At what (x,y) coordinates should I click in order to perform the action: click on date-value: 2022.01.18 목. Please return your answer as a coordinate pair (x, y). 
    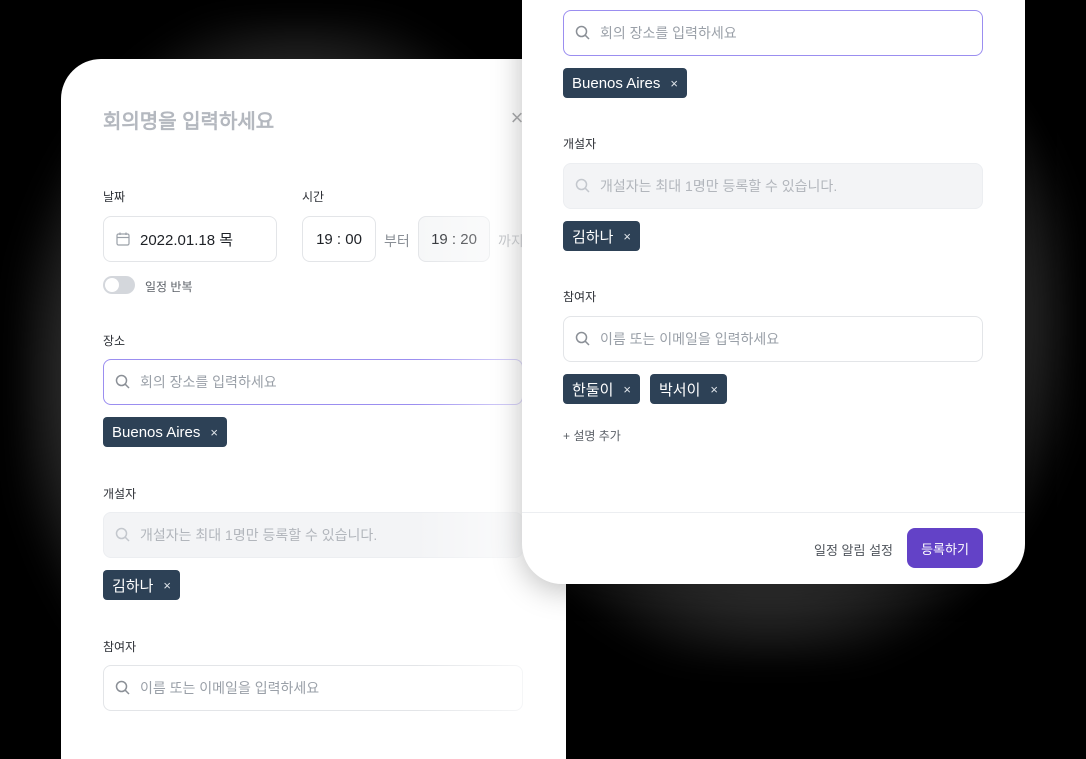
    Looking at the image, I should click on (187, 240).